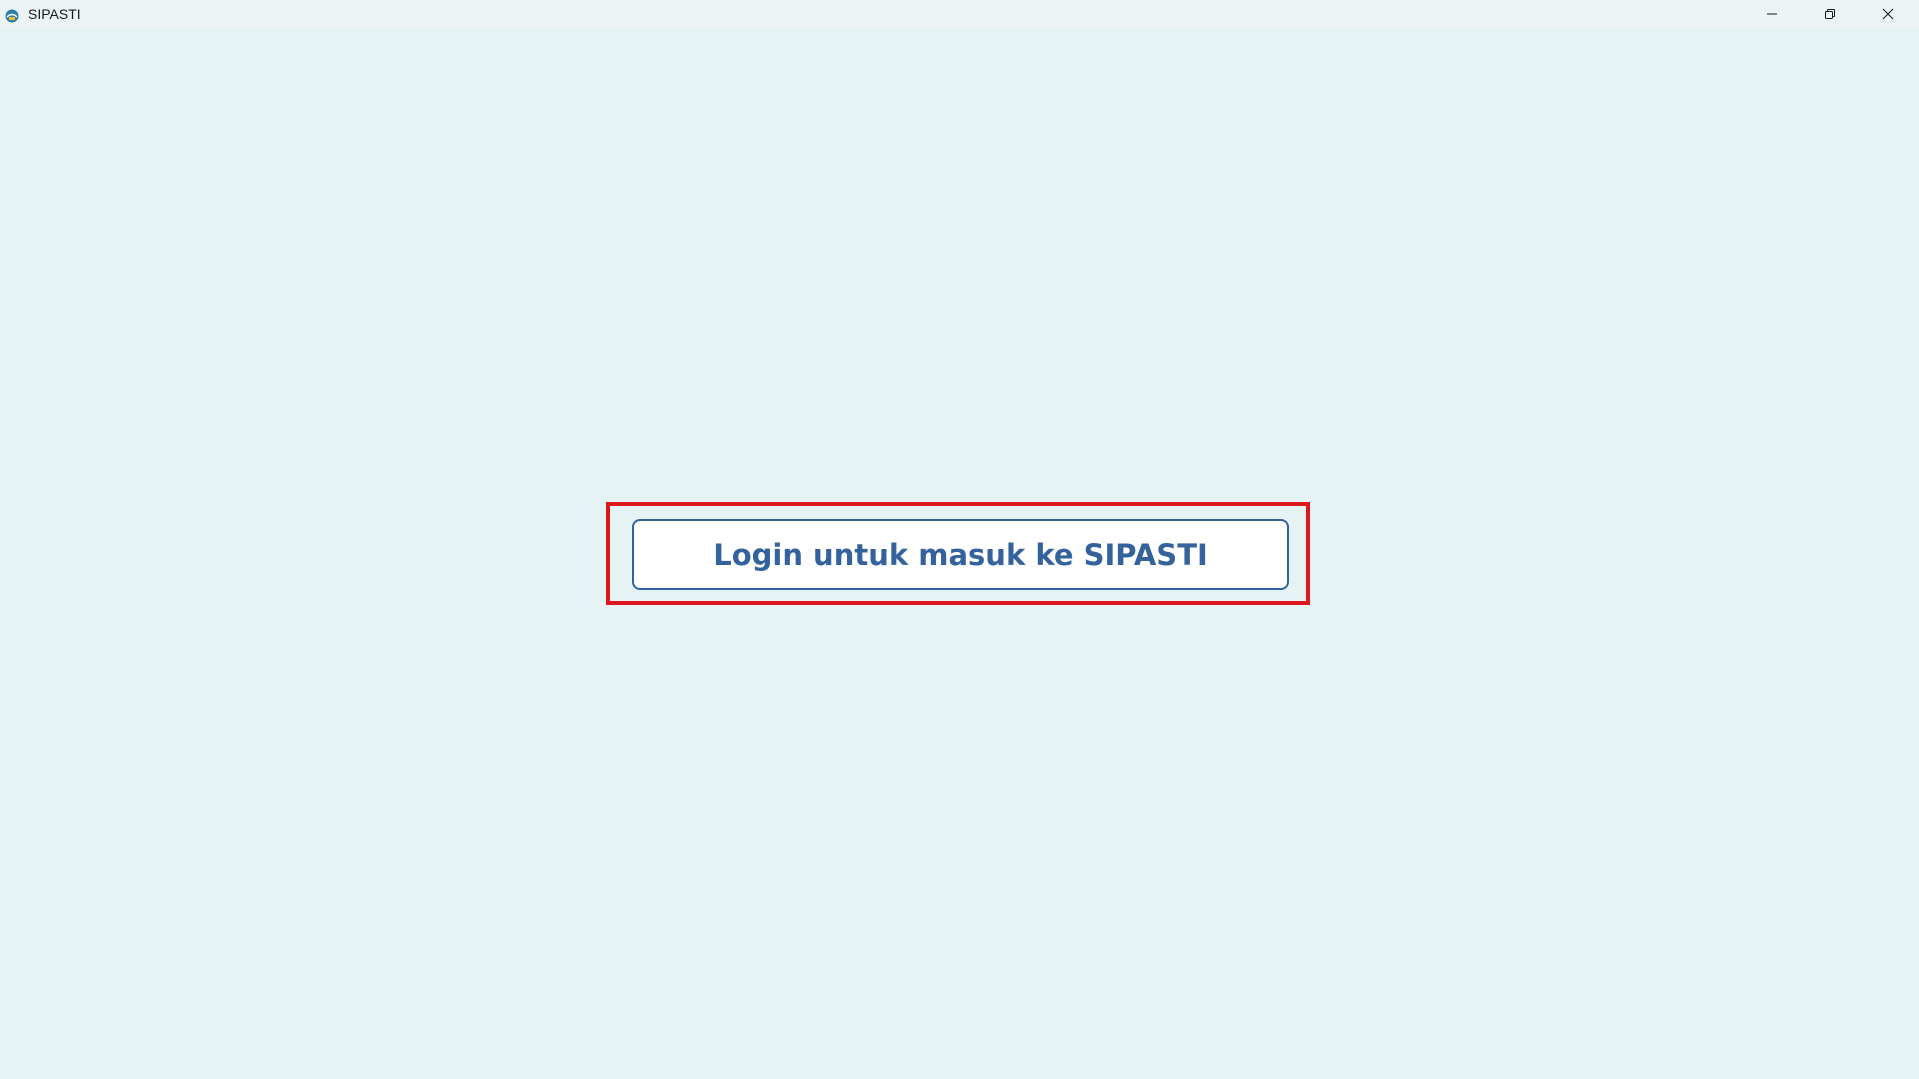  What do you see at coordinates (54, 14) in the screenshot?
I see `window-title: SIPASTI` at bounding box center [54, 14].